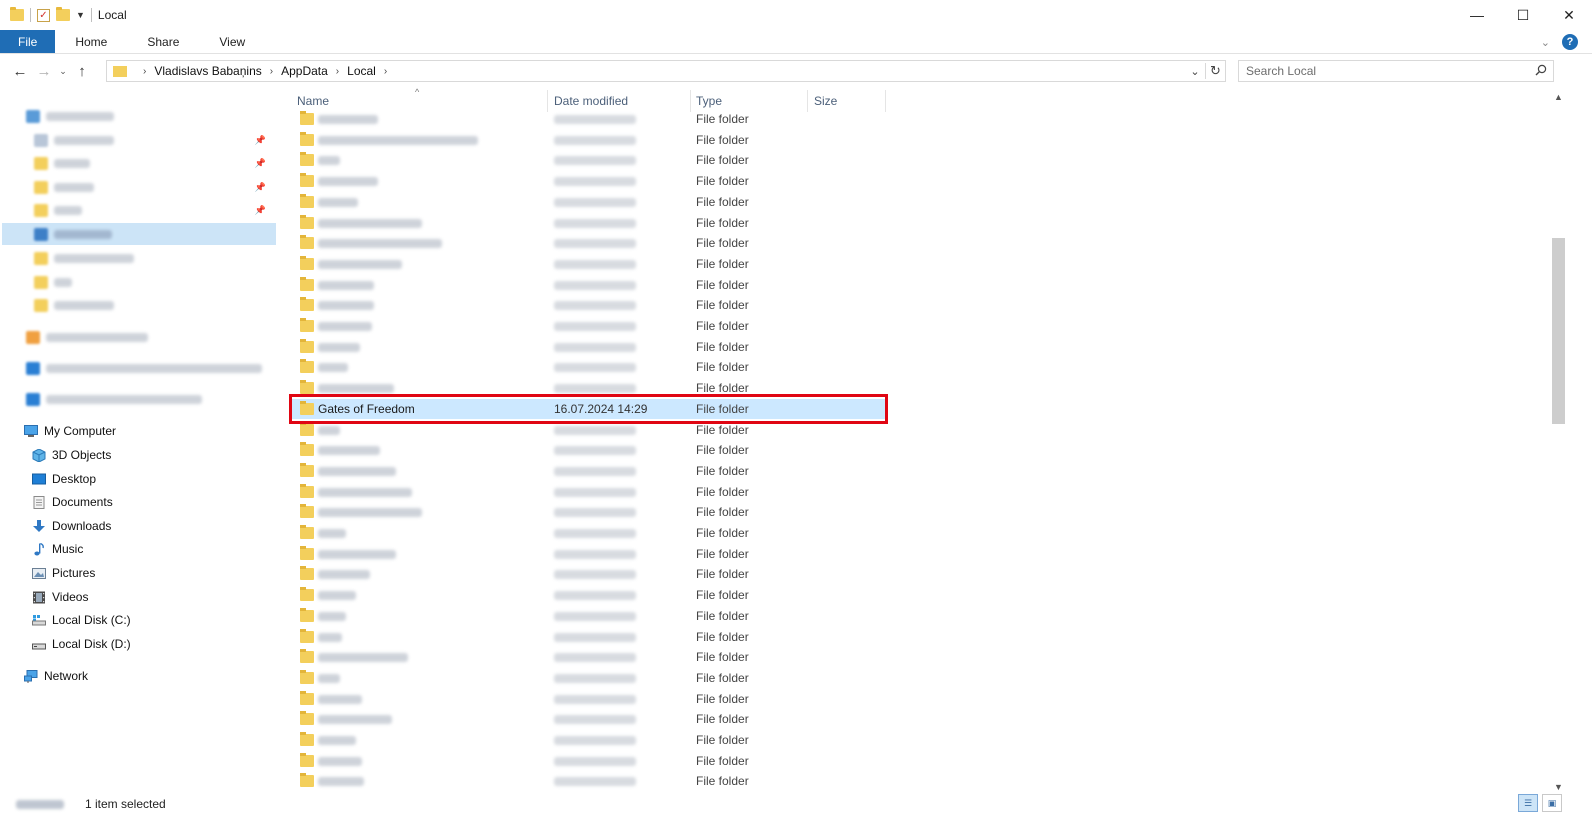 The width and height of the screenshot is (1592, 828). I want to click on new-folder-icon, so click(63, 14).